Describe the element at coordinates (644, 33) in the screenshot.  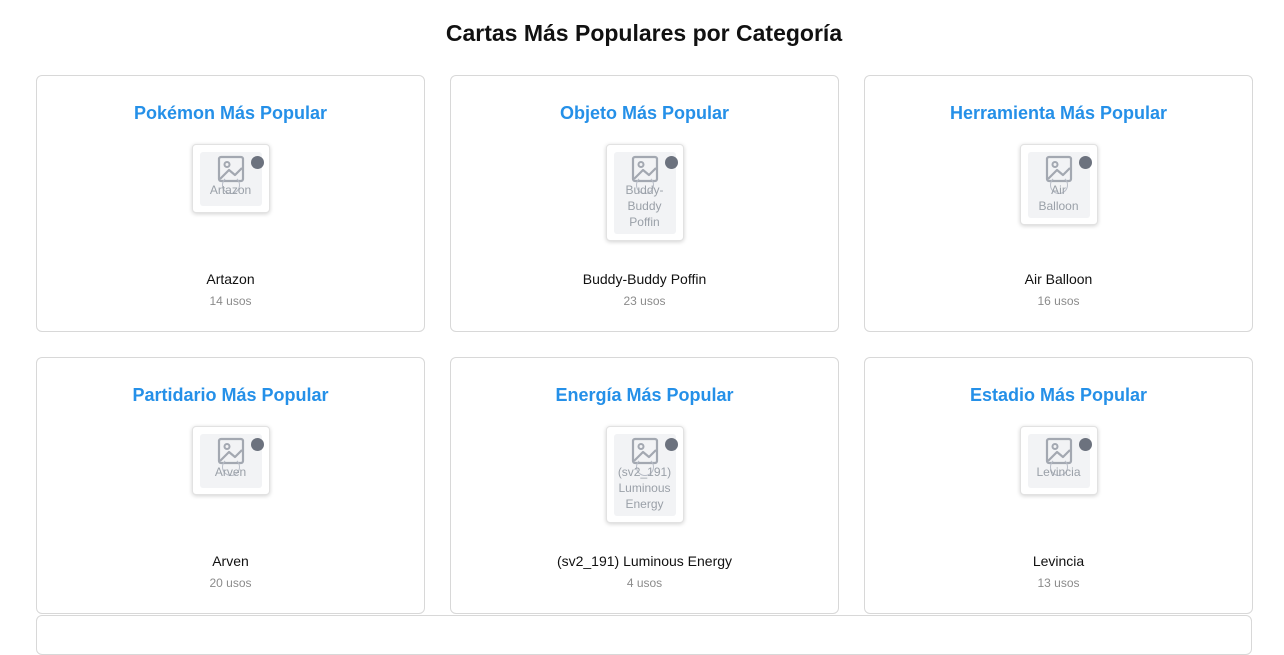
I see `page-title: Cartas Más Populares por Categoría` at that location.